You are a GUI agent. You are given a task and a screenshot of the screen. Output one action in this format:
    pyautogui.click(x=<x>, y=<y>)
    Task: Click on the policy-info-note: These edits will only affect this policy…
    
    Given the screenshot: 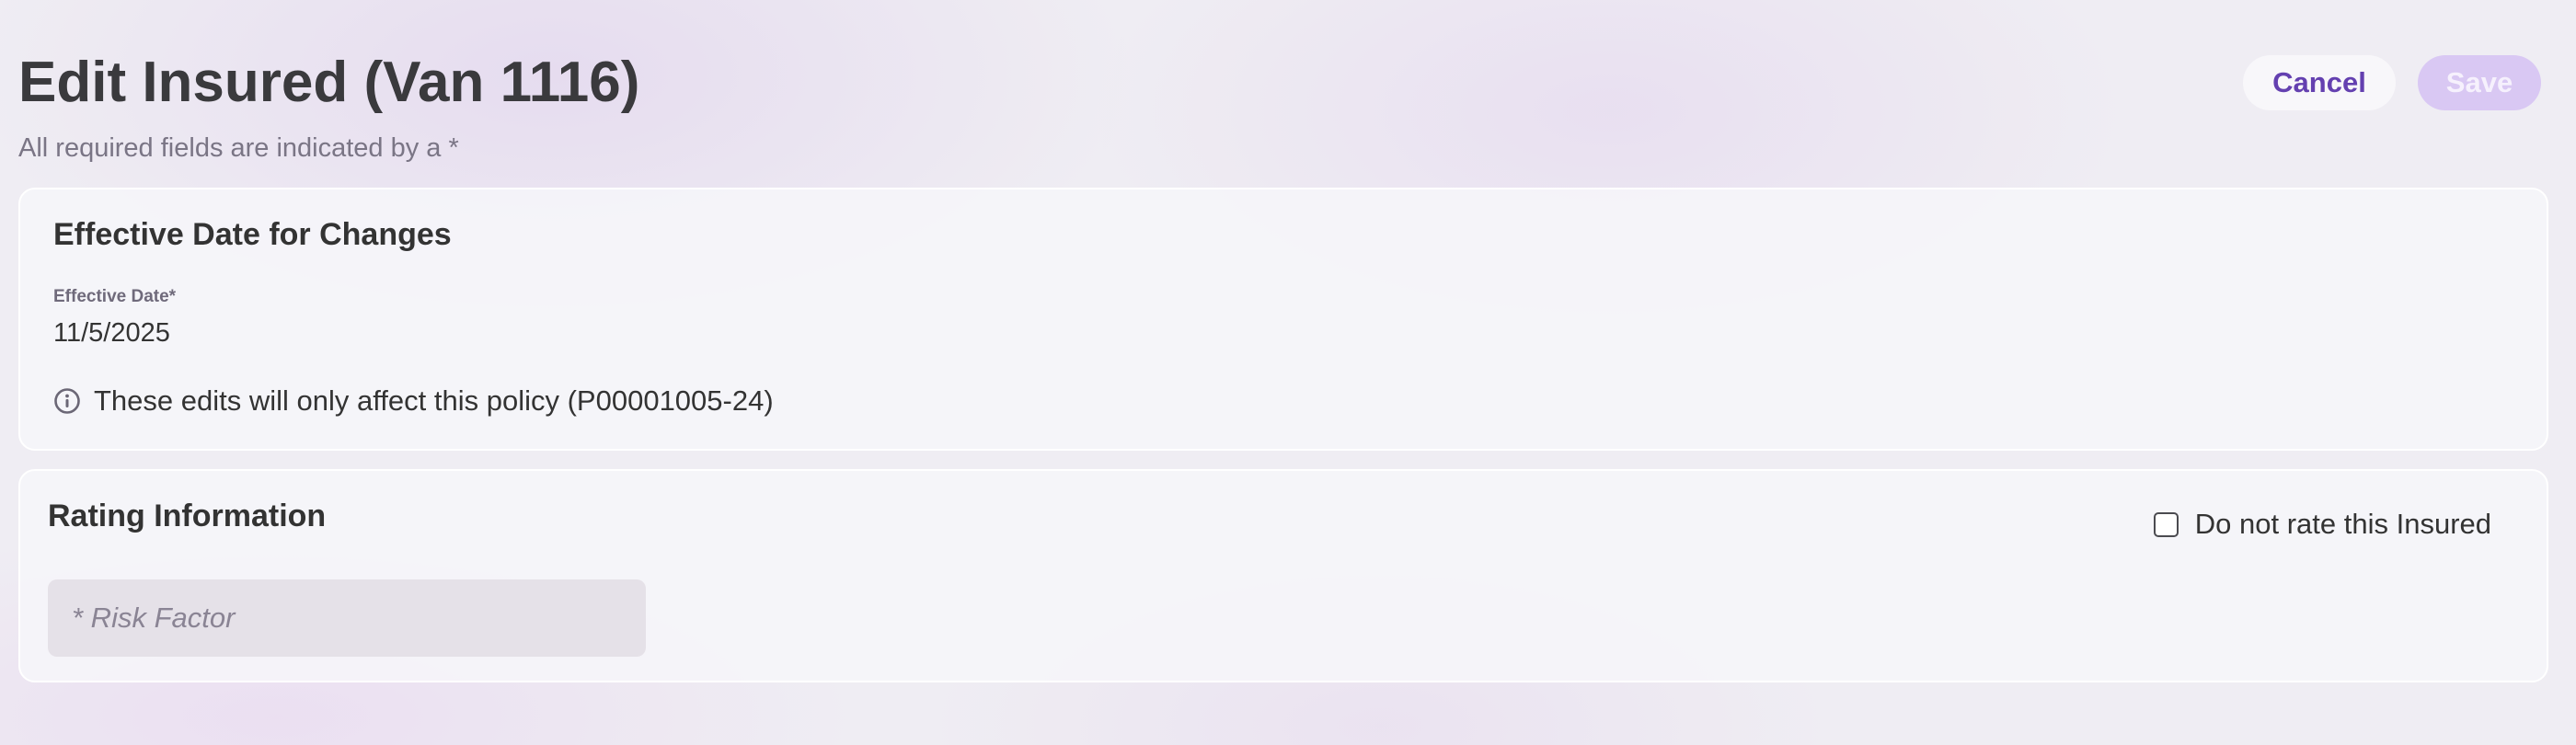 What is the action you would take?
    pyautogui.click(x=413, y=401)
    